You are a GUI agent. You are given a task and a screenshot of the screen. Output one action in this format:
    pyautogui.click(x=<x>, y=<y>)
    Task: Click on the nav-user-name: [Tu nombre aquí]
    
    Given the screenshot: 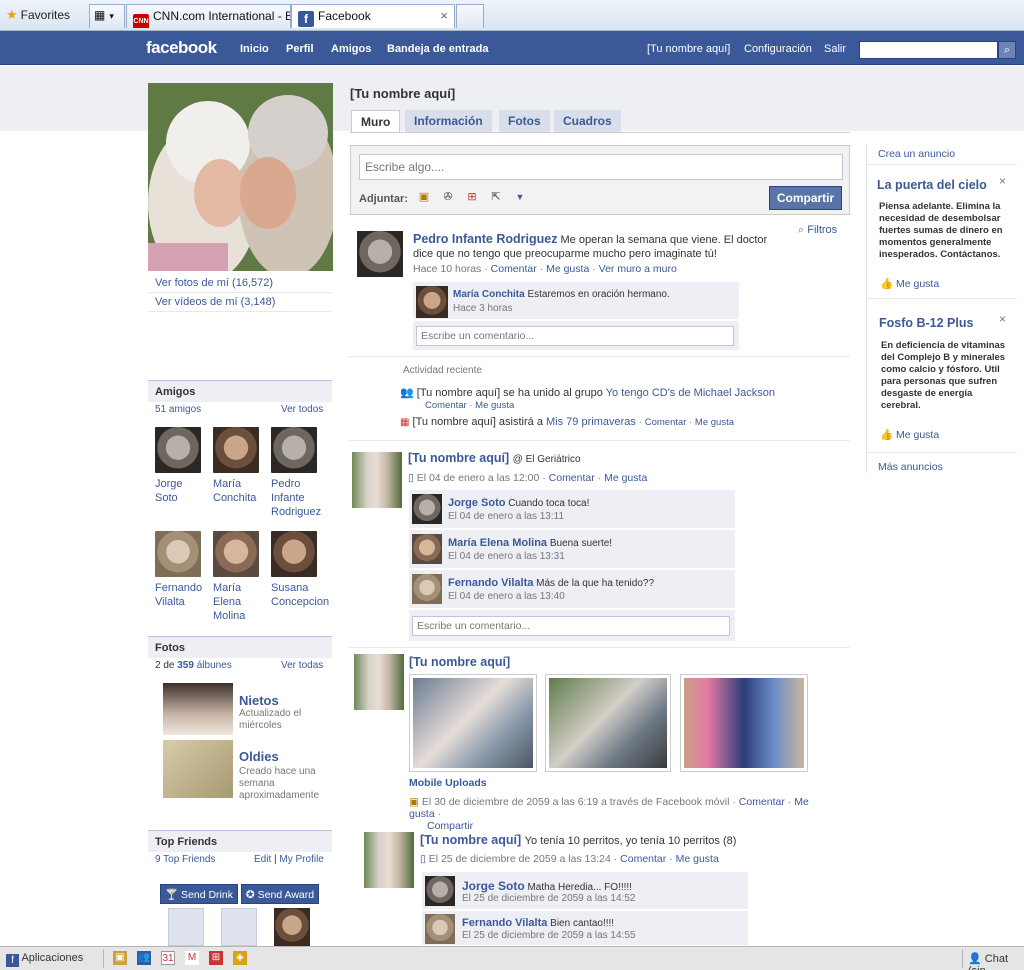 What is the action you would take?
    pyautogui.click(x=688, y=49)
    